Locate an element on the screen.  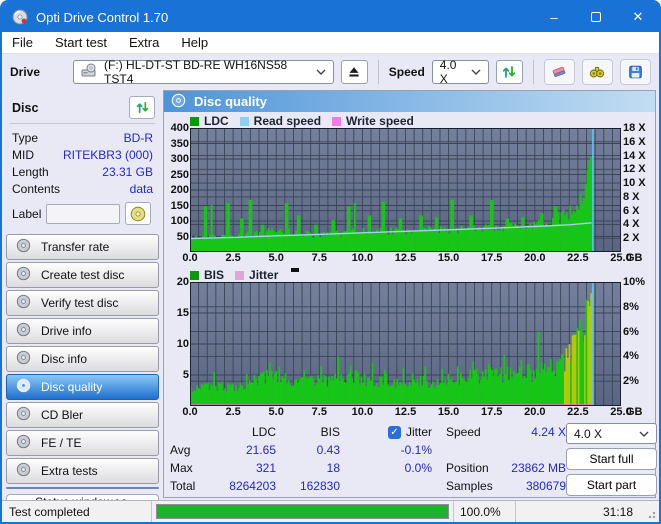
axis-tick-label: 4% is located at coordinates (631, 356).